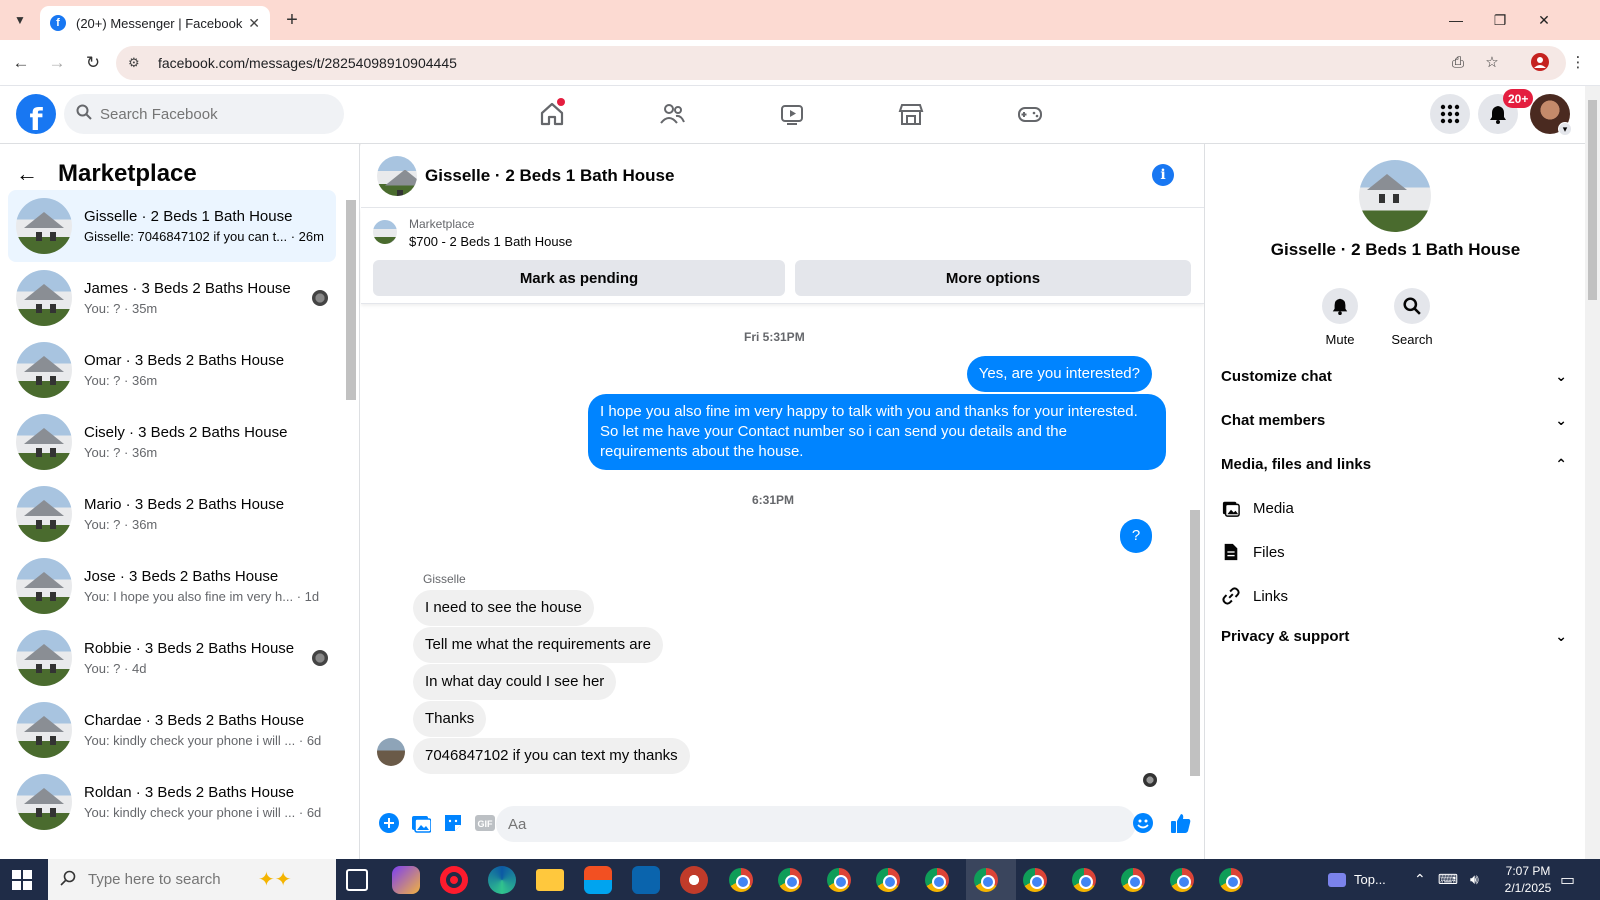  I want to click on more-options-button: More options, so click(993, 278).